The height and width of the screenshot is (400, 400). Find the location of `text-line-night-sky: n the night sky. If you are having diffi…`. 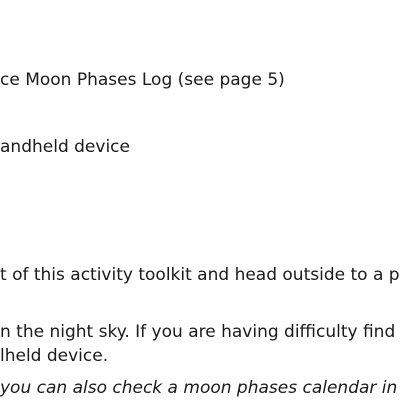

text-line-night-sky: n the night sky. If you are having diffi… is located at coordinates (198, 332).